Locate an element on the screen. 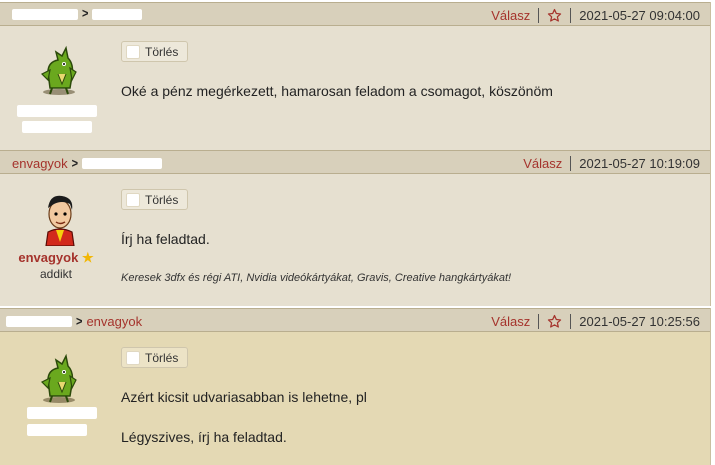 The height and width of the screenshot is (465, 715). author-name: envagyok ★ is located at coordinates (56, 258).